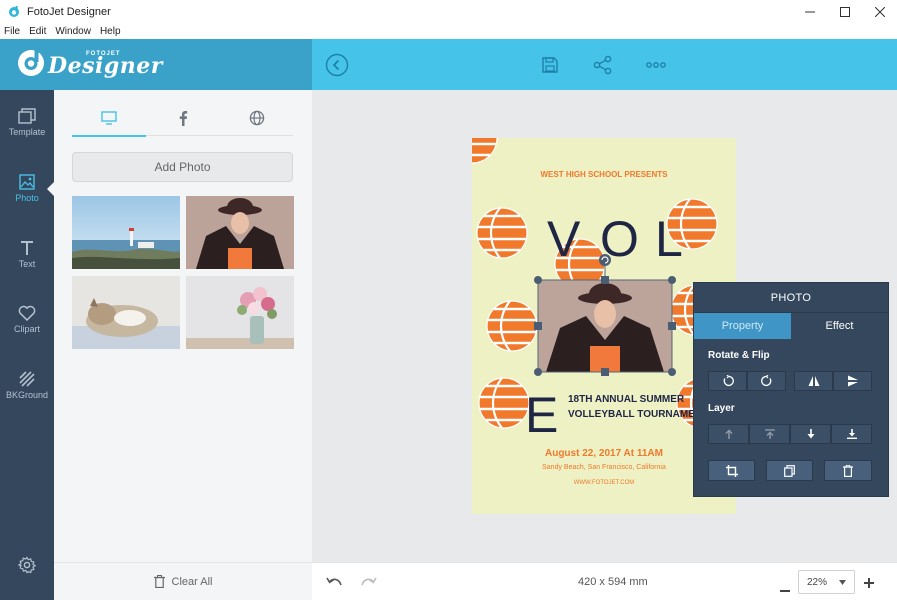  What do you see at coordinates (604, 581) in the screenshot?
I see `bottom-status-bar: 420 x 594 mm 22%` at bounding box center [604, 581].